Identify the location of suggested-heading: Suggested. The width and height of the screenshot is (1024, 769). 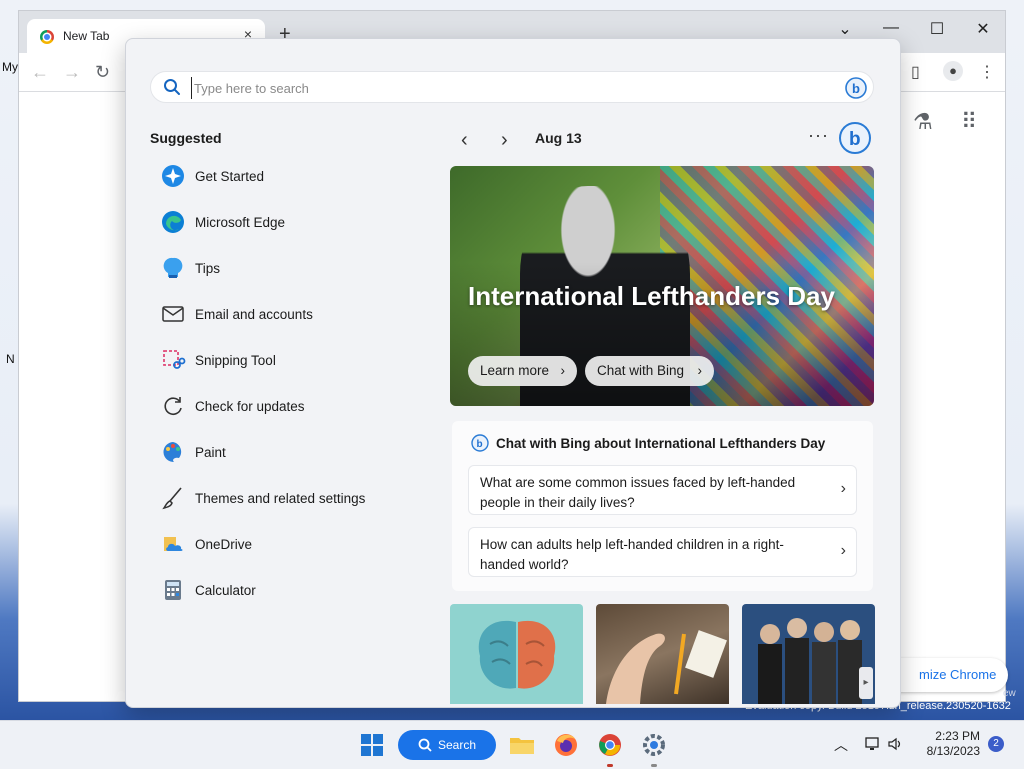
(186, 138).